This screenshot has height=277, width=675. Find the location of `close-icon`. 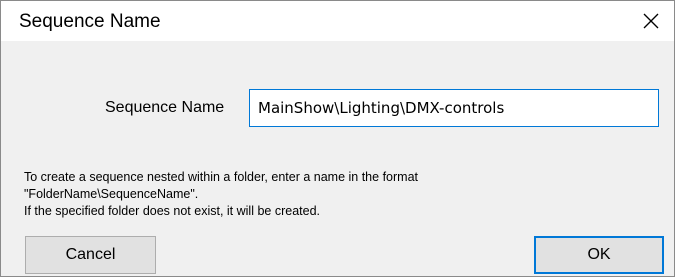

close-icon is located at coordinates (651, 21).